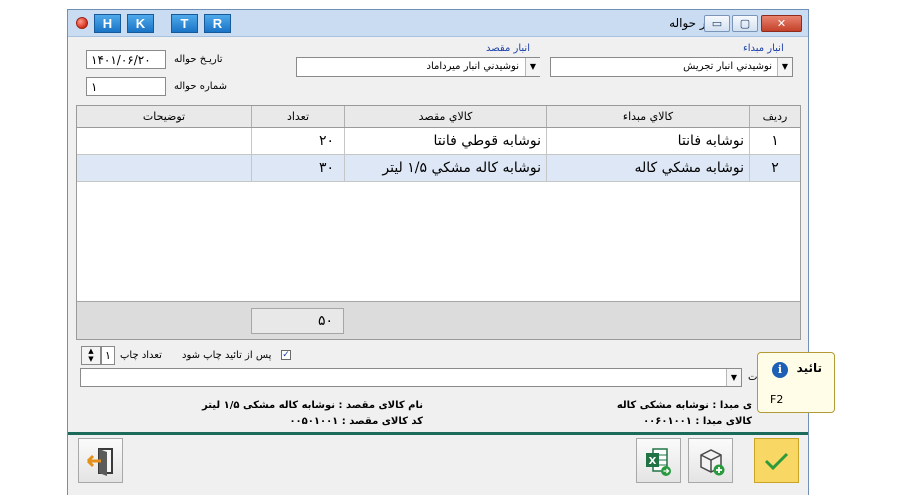 Image resolution: width=900 pixels, height=500 pixels. Describe the element at coordinates (356, 421) in the screenshot. I see `dest-item-code-info: کد کالای مقصد : ۰۰۵۰۱۰۰۱` at that location.